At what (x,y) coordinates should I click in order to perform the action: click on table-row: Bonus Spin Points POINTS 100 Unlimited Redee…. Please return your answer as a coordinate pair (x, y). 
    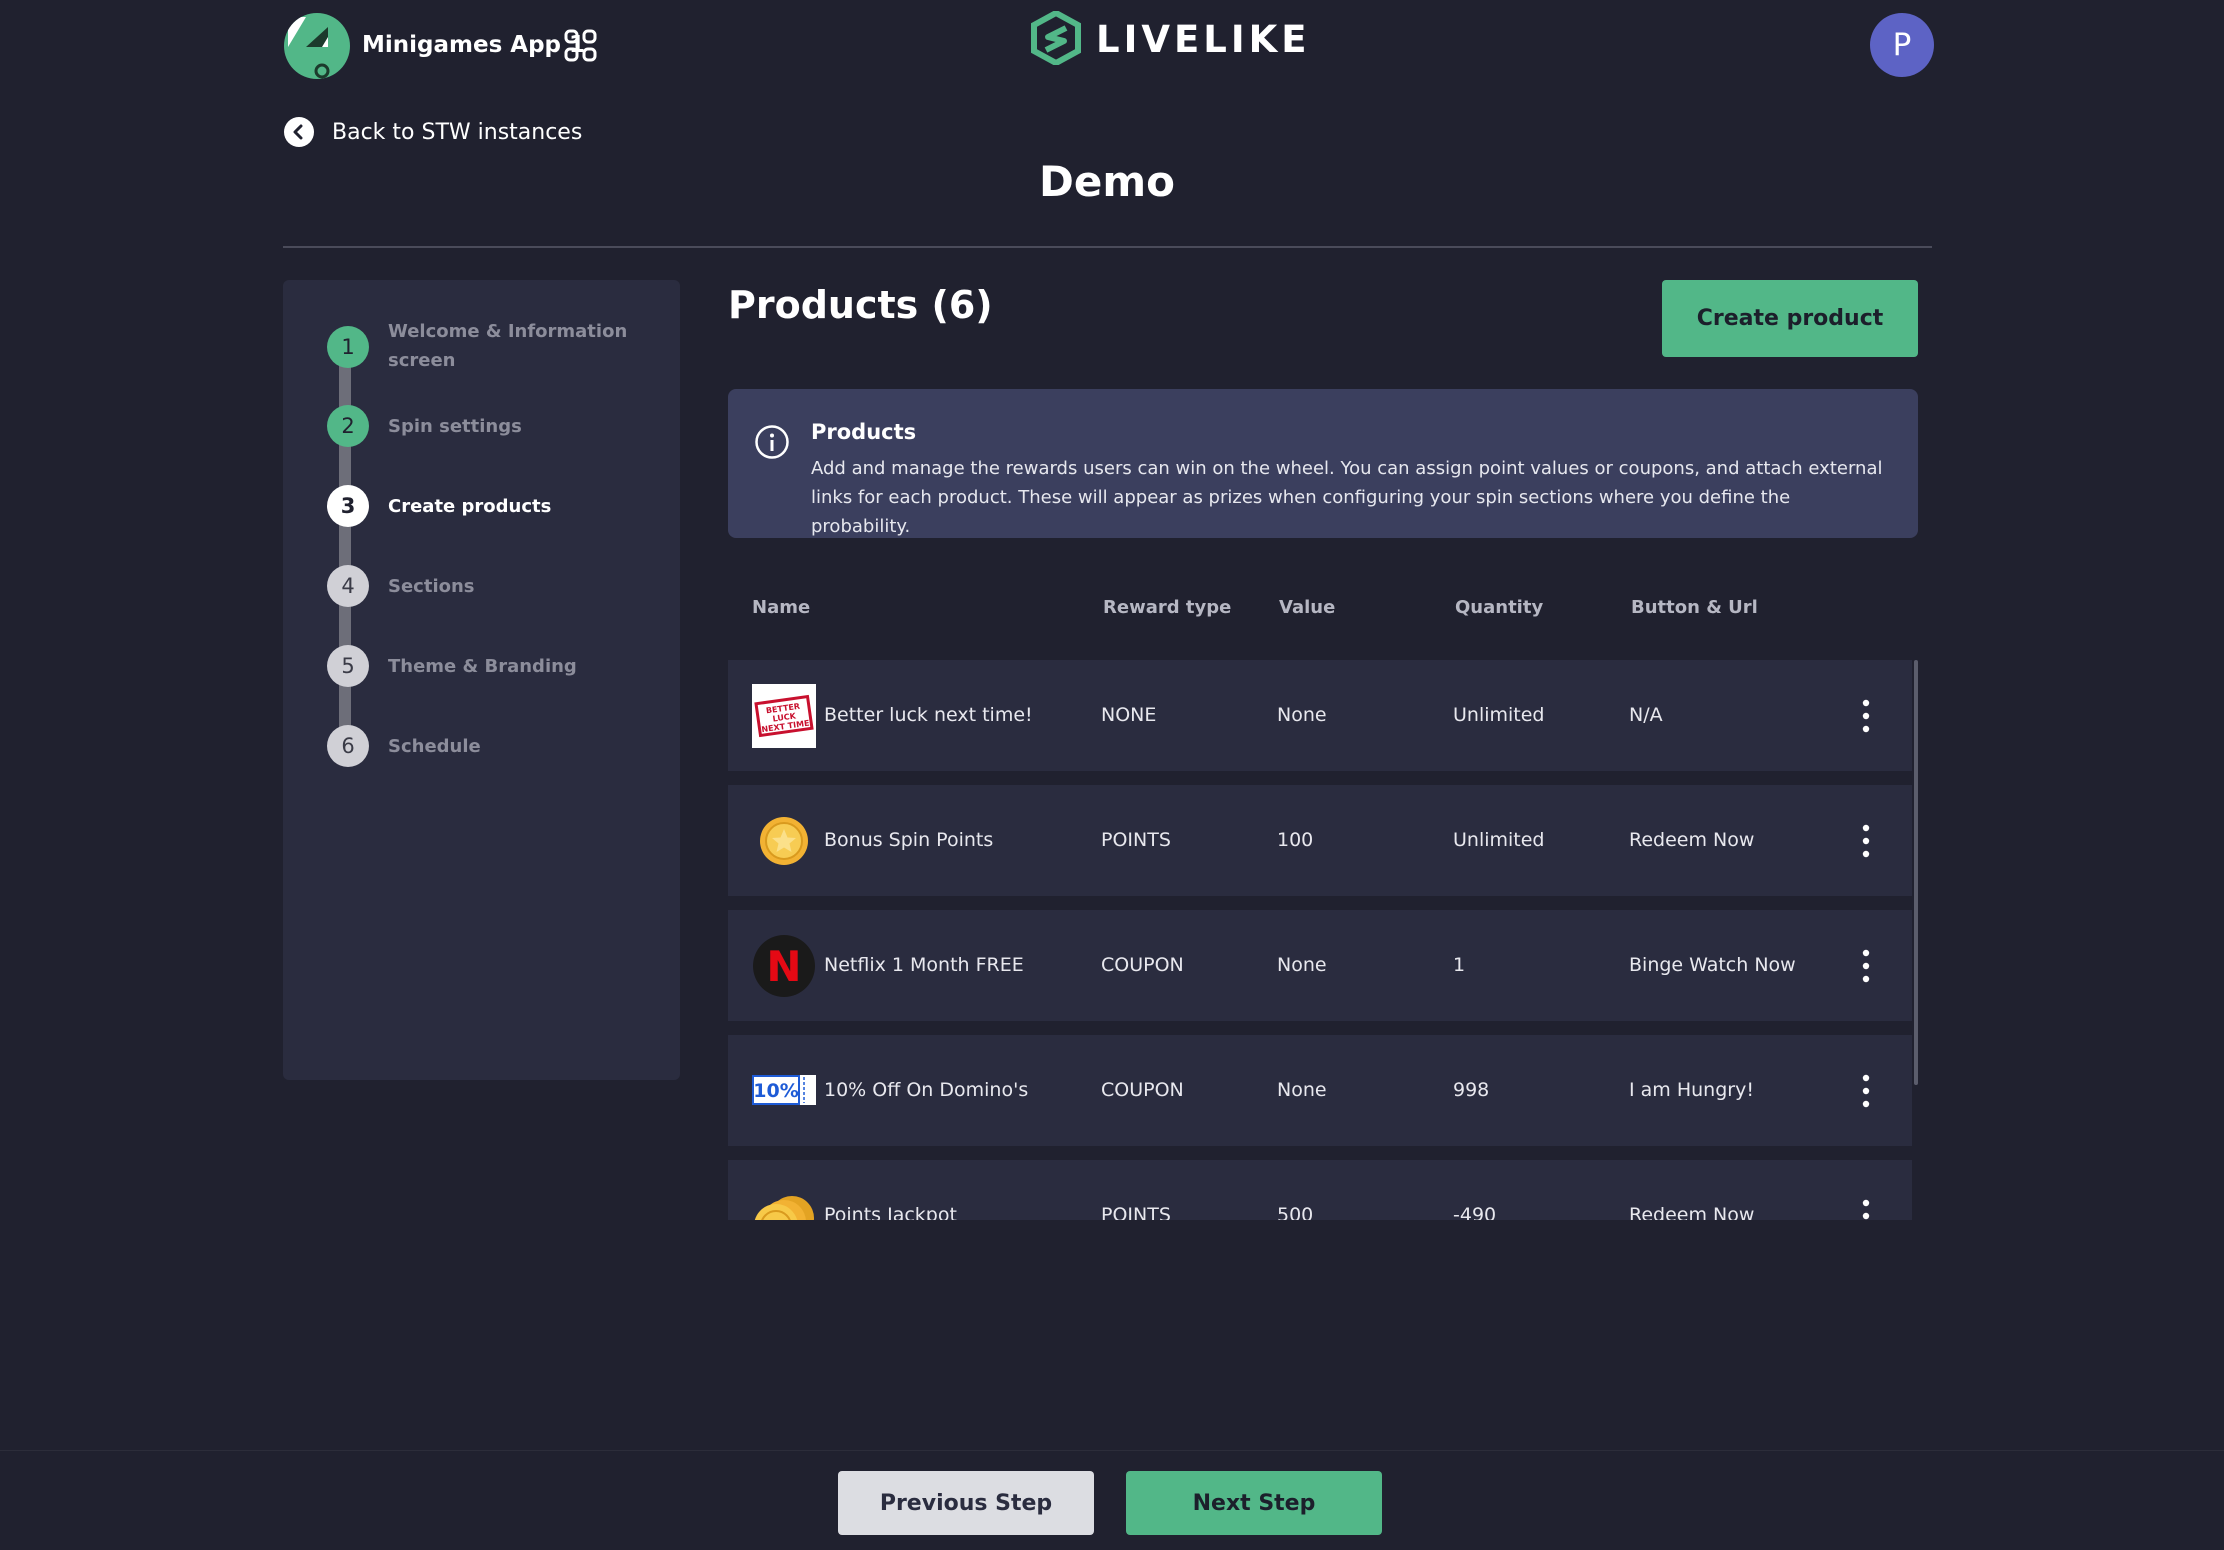
    Looking at the image, I should click on (1320, 840).